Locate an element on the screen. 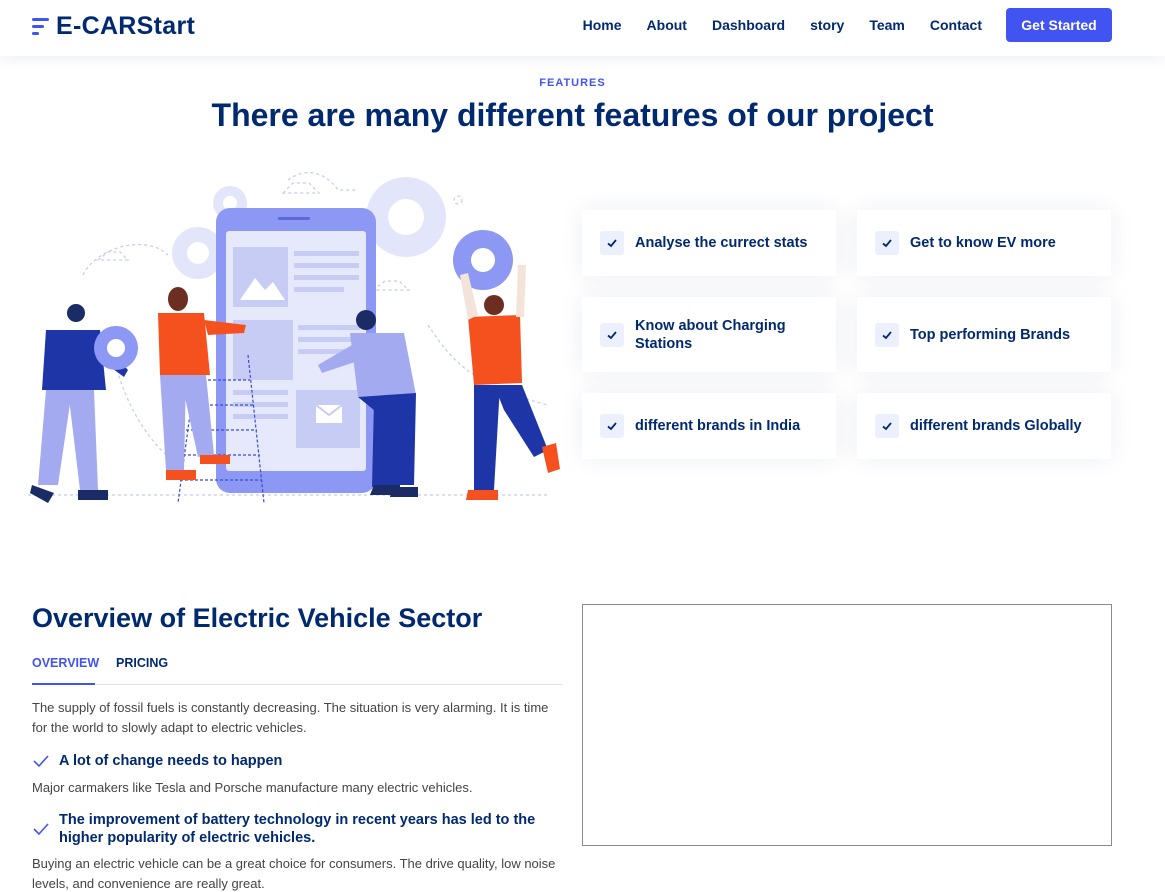  overview-title: Overview of Electric Vehicle Sector is located at coordinates (257, 618).